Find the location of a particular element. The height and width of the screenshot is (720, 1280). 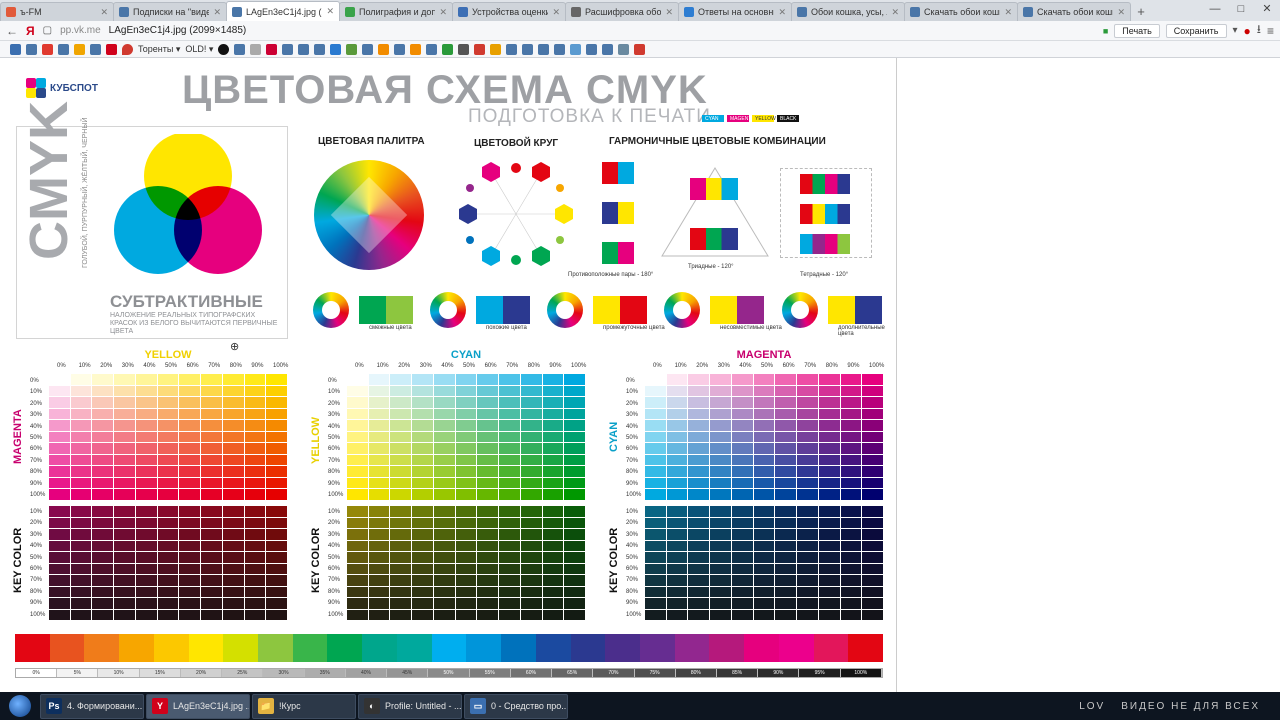

browser-tab: Подписки на "видео ✕ is located at coordinates (170, 11).